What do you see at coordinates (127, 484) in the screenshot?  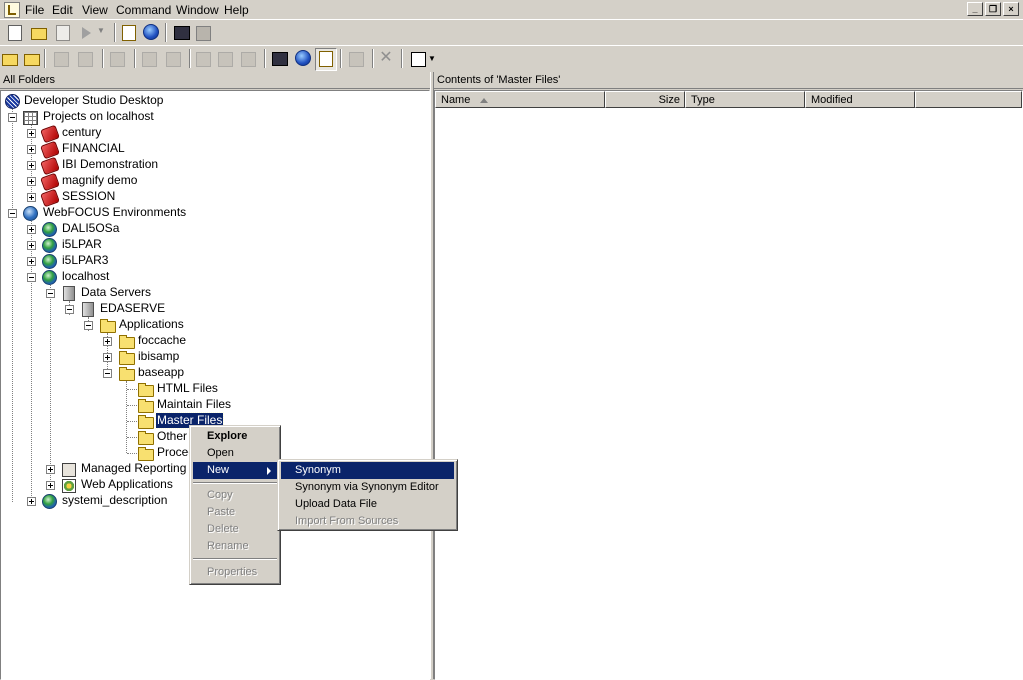 I see `tree-node-label: Web Applications` at bounding box center [127, 484].